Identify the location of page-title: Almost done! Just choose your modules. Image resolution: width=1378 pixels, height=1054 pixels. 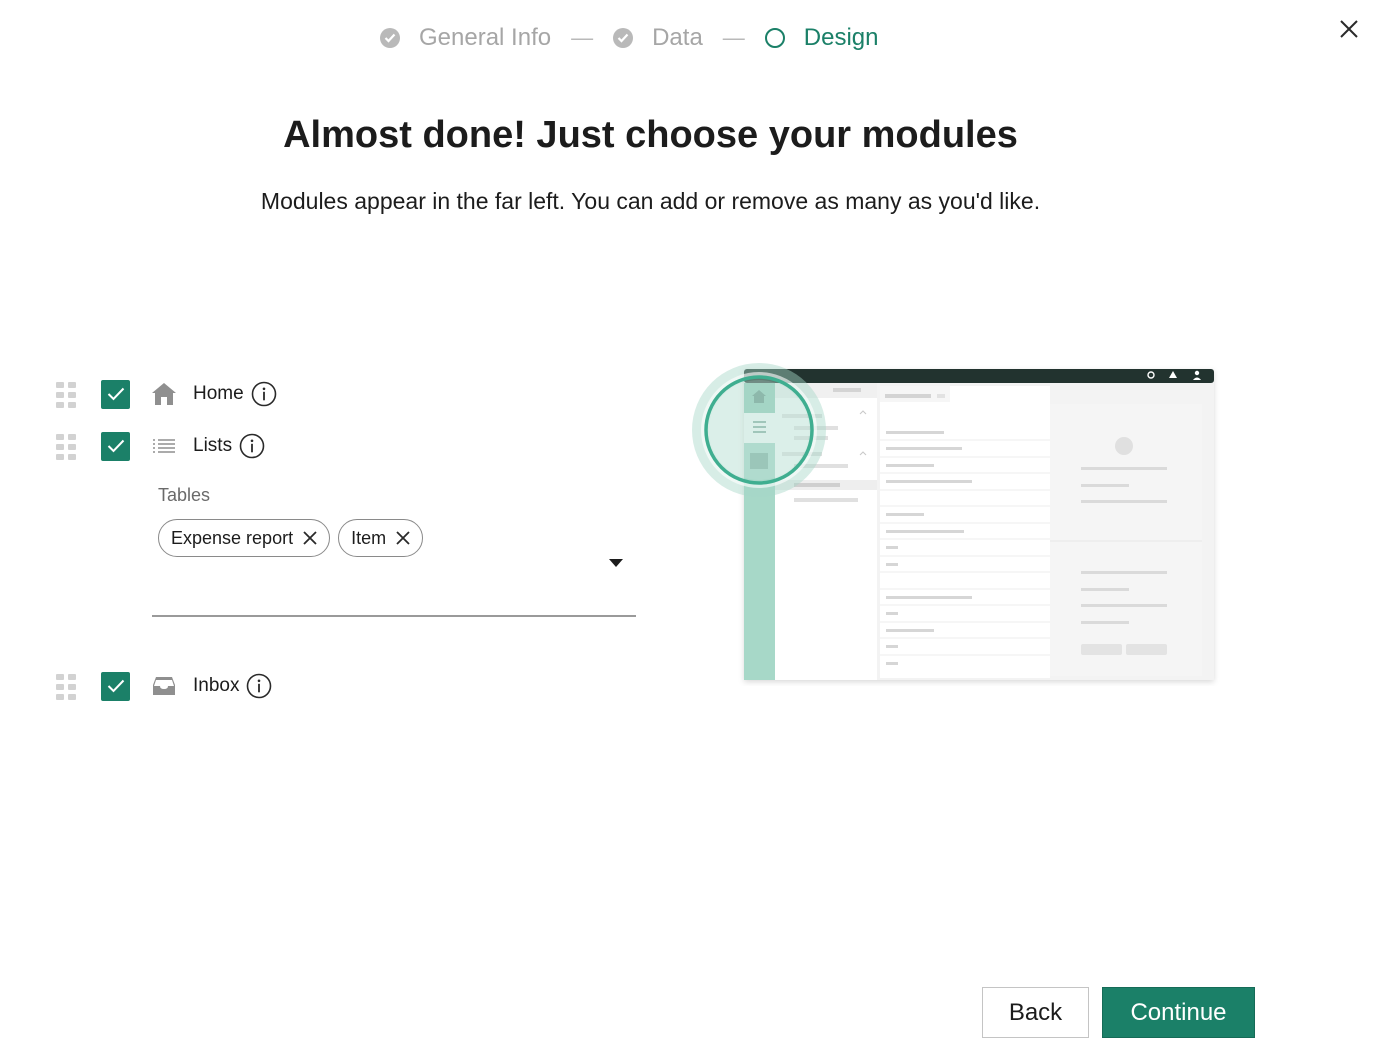
(650, 135).